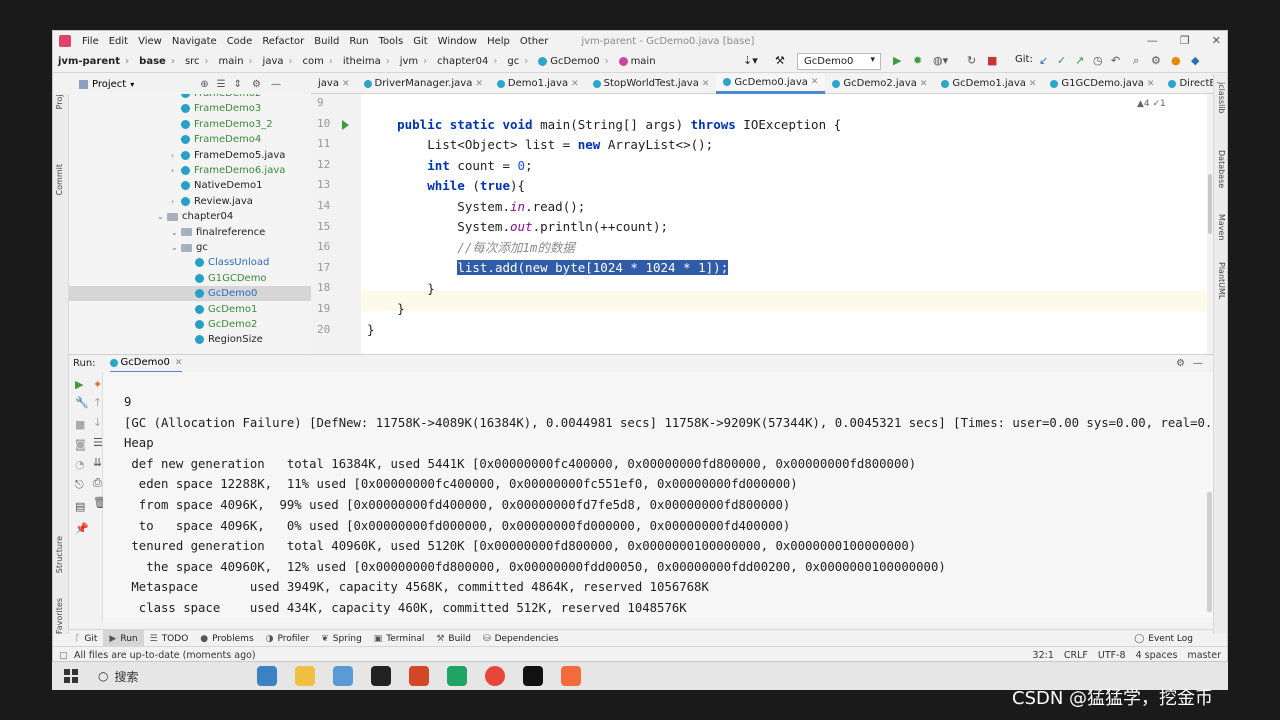 This screenshot has height=720, width=1280. I want to click on run-main-icon, so click(345, 125).